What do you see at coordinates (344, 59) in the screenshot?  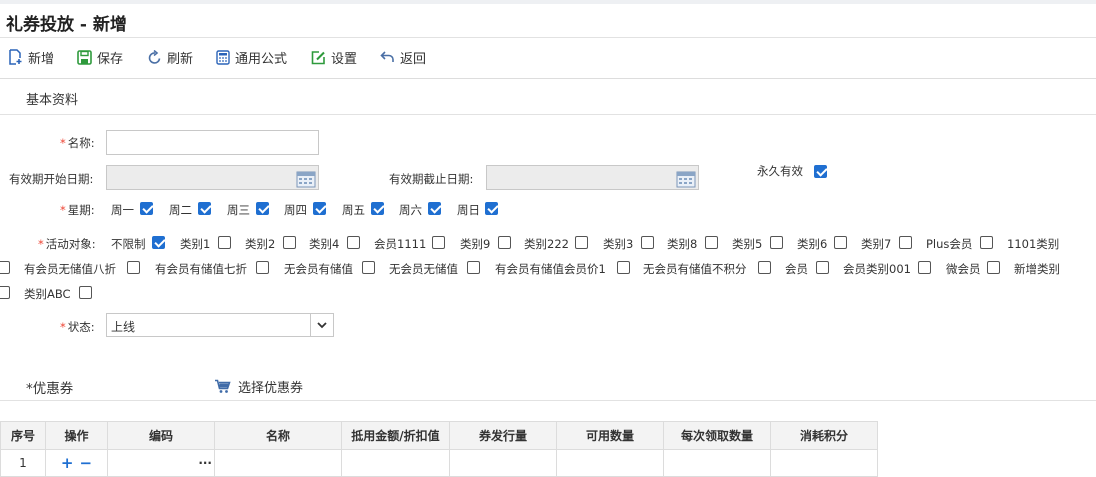 I see `settings-label: 设置` at bounding box center [344, 59].